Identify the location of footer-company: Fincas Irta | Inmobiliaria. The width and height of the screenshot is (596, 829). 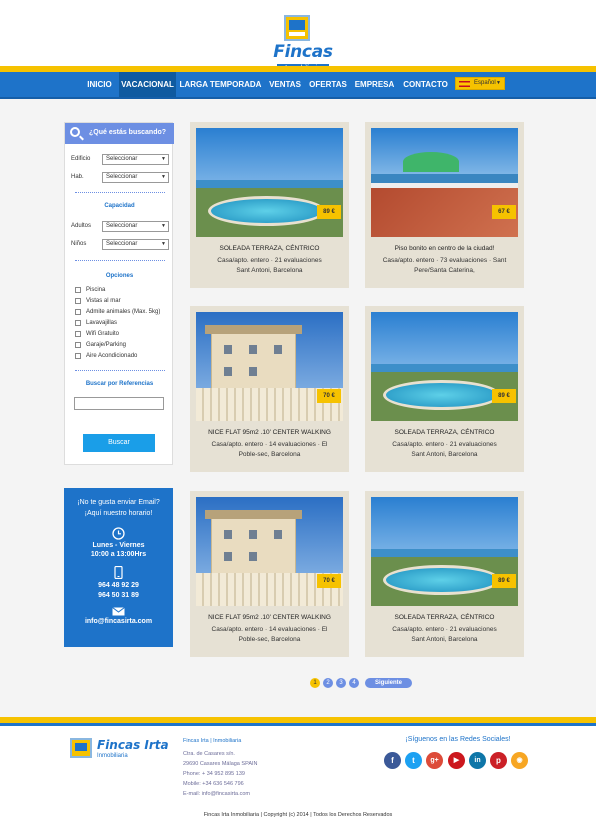
(212, 741).